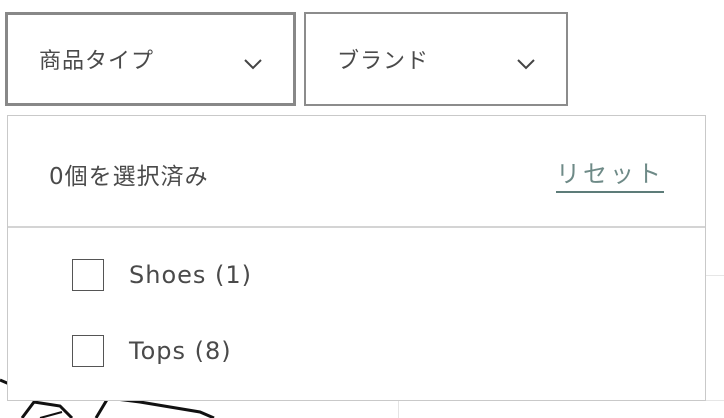 The image size is (724, 418). Describe the element at coordinates (383, 61) in the screenshot. I see `brand-filter-label: ブランド` at that location.